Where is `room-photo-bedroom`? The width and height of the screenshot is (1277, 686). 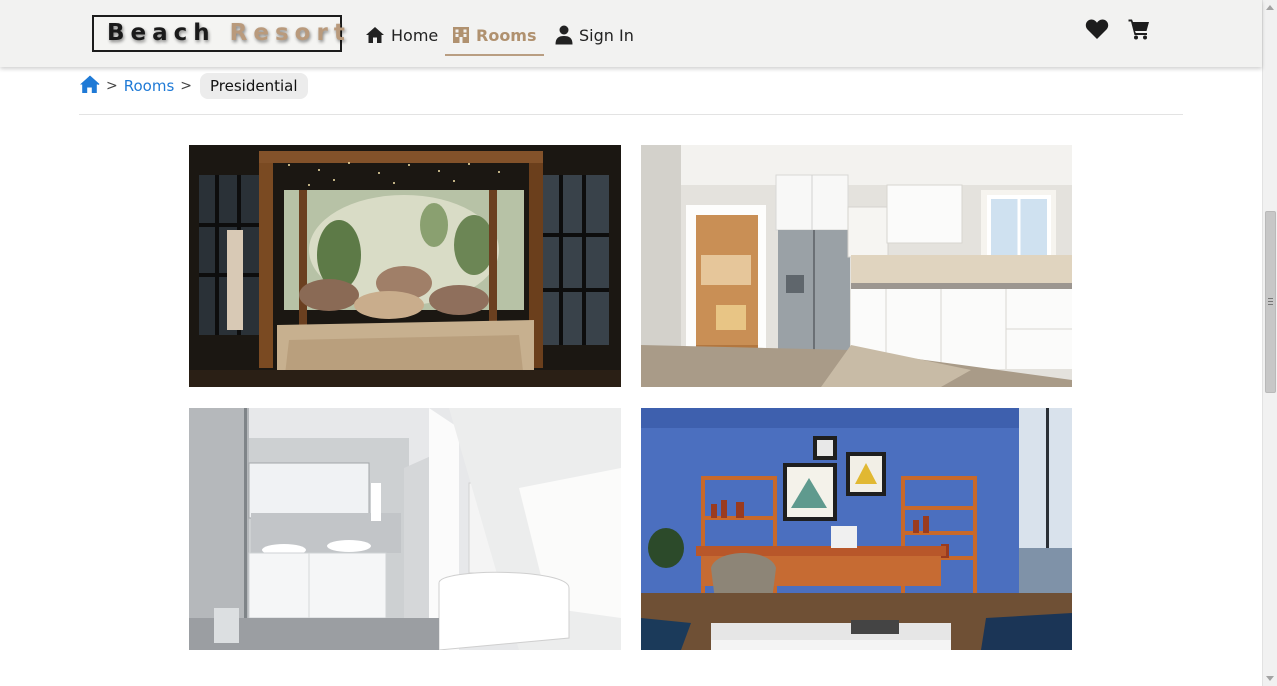
room-photo-bedroom is located at coordinates (405, 266).